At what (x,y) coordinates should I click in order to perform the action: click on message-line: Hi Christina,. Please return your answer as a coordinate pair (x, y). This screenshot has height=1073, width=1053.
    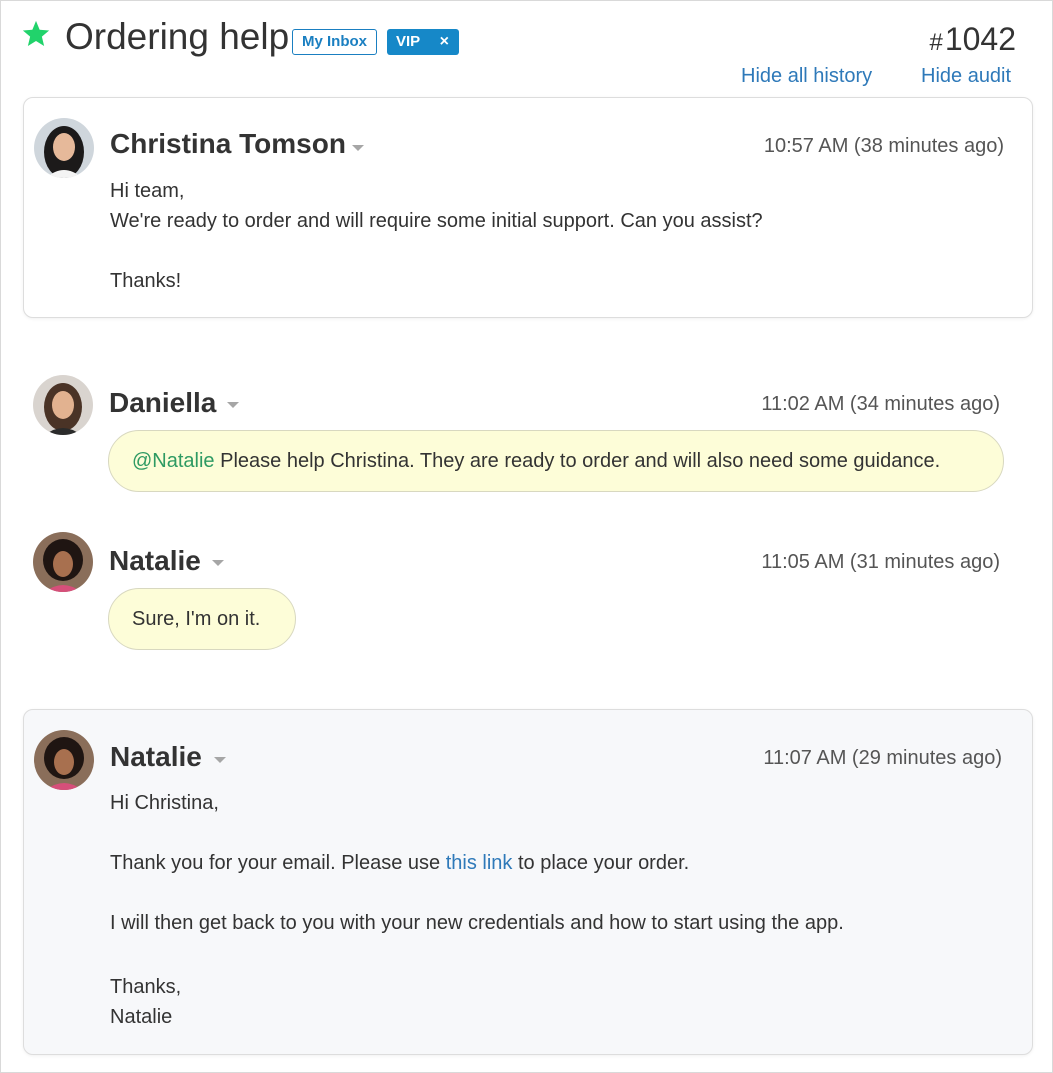
    Looking at the image, I should click on (164, 803).